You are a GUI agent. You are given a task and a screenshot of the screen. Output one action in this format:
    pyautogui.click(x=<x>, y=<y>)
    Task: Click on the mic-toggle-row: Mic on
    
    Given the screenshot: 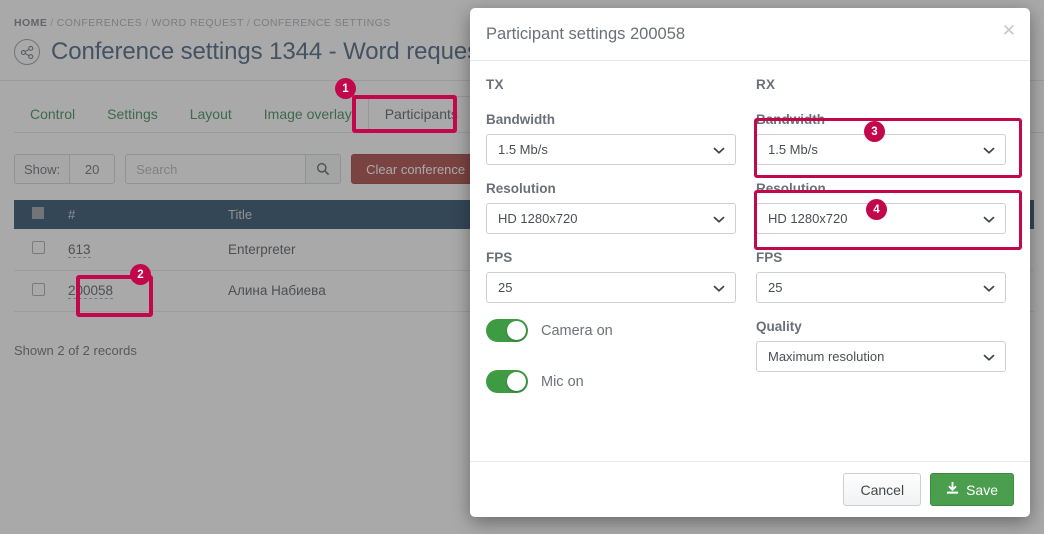 What is the action you would take?
    pyautogui.click(x=611, y=381)
    